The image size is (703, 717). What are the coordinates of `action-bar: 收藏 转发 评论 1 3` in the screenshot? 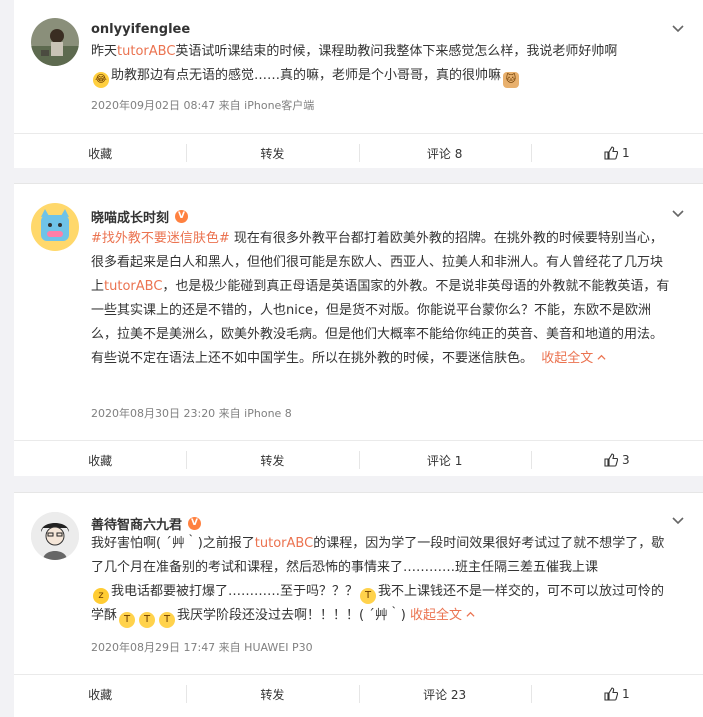 It's located at (358, 459).